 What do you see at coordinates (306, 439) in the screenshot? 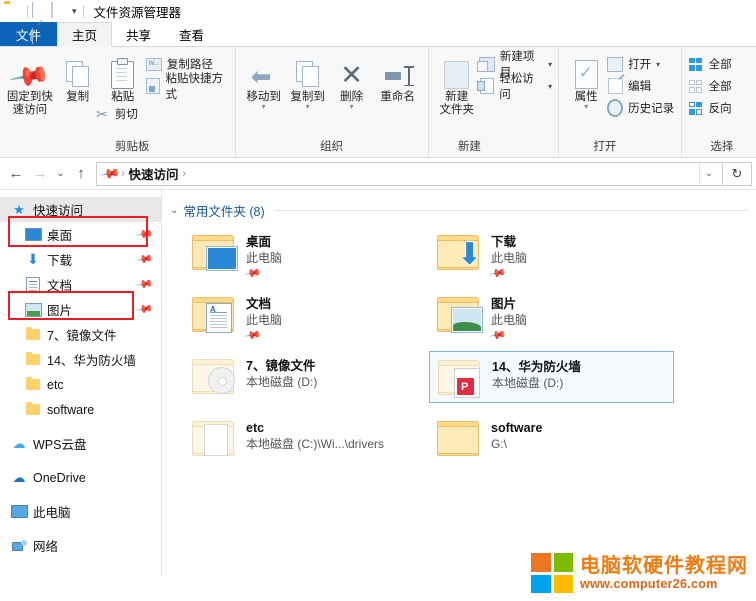
I see `tile-etc: etc 本地磁盘 (C:)\Wi...\drivers` at bounding box center [306, 439].